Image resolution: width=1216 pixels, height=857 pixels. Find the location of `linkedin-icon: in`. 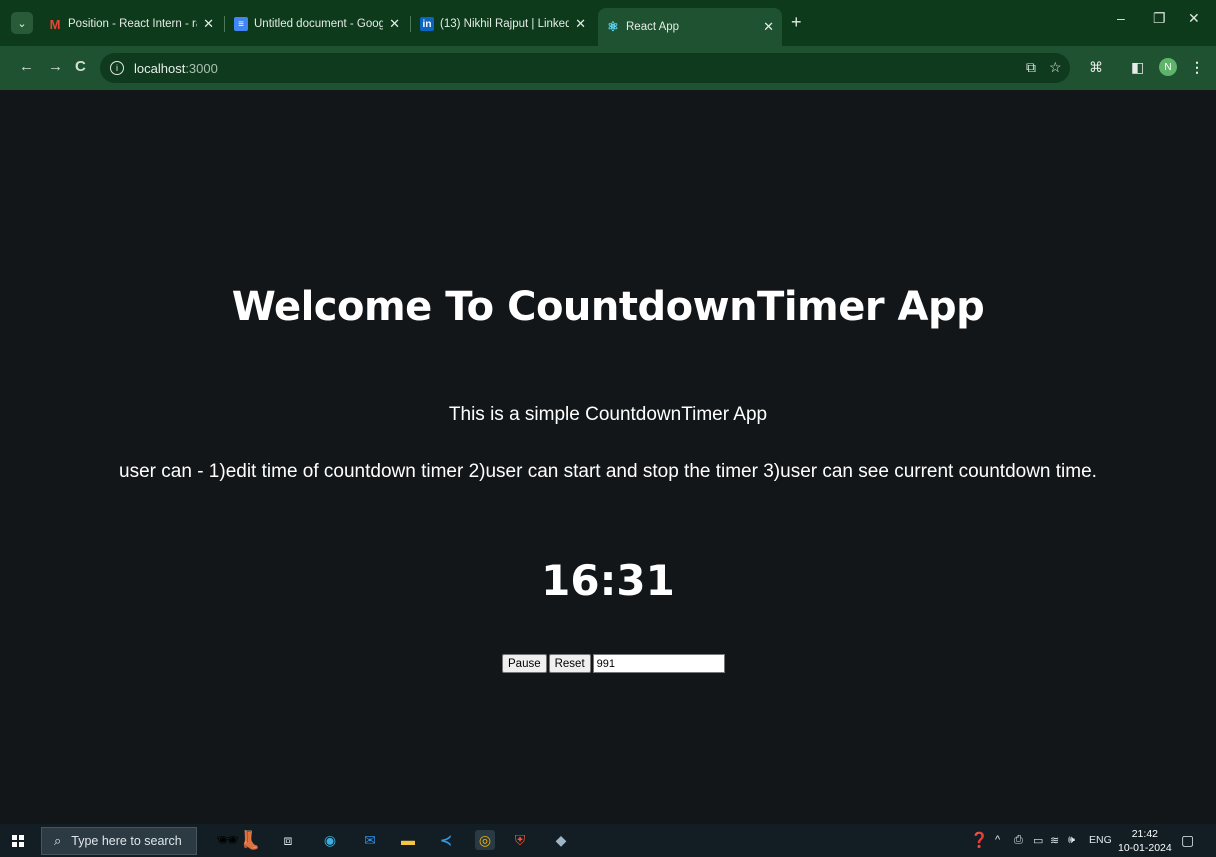

linkedin-icon: in is located at coordinates (427, 24).